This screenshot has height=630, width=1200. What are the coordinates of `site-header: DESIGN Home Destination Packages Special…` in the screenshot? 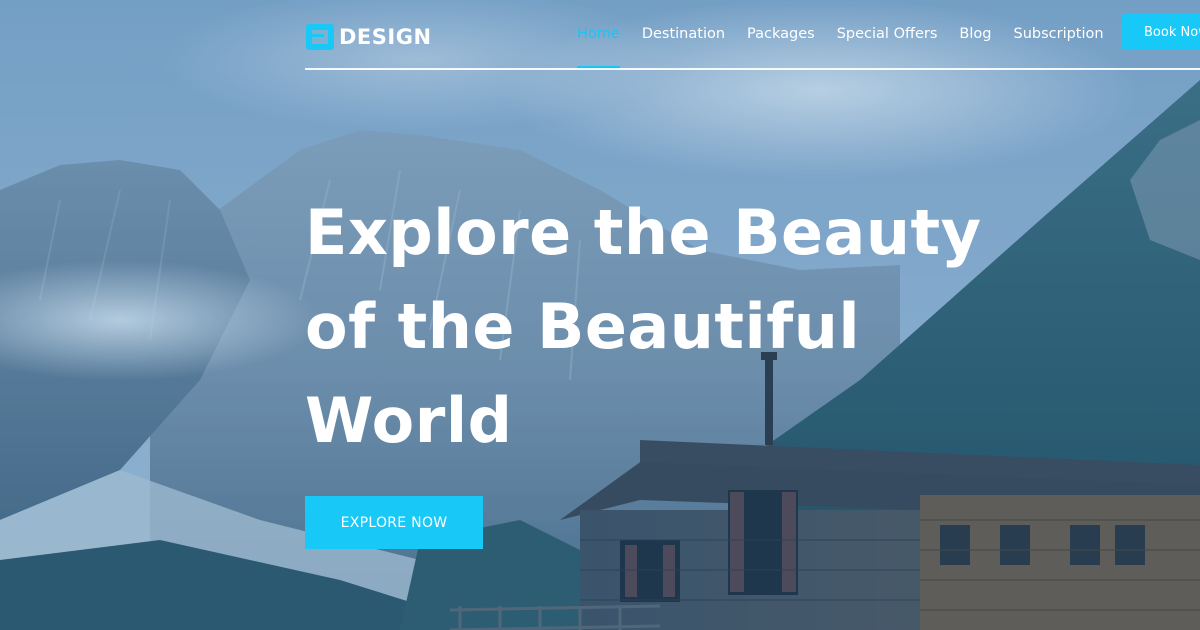 It's located at (752, 35).